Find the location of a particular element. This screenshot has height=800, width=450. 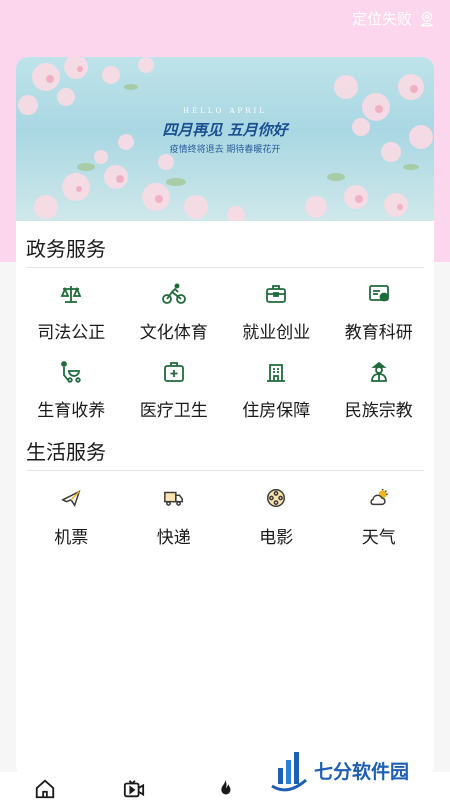

gov-services-title: 政务服务 is located at coordinates (66, 249).